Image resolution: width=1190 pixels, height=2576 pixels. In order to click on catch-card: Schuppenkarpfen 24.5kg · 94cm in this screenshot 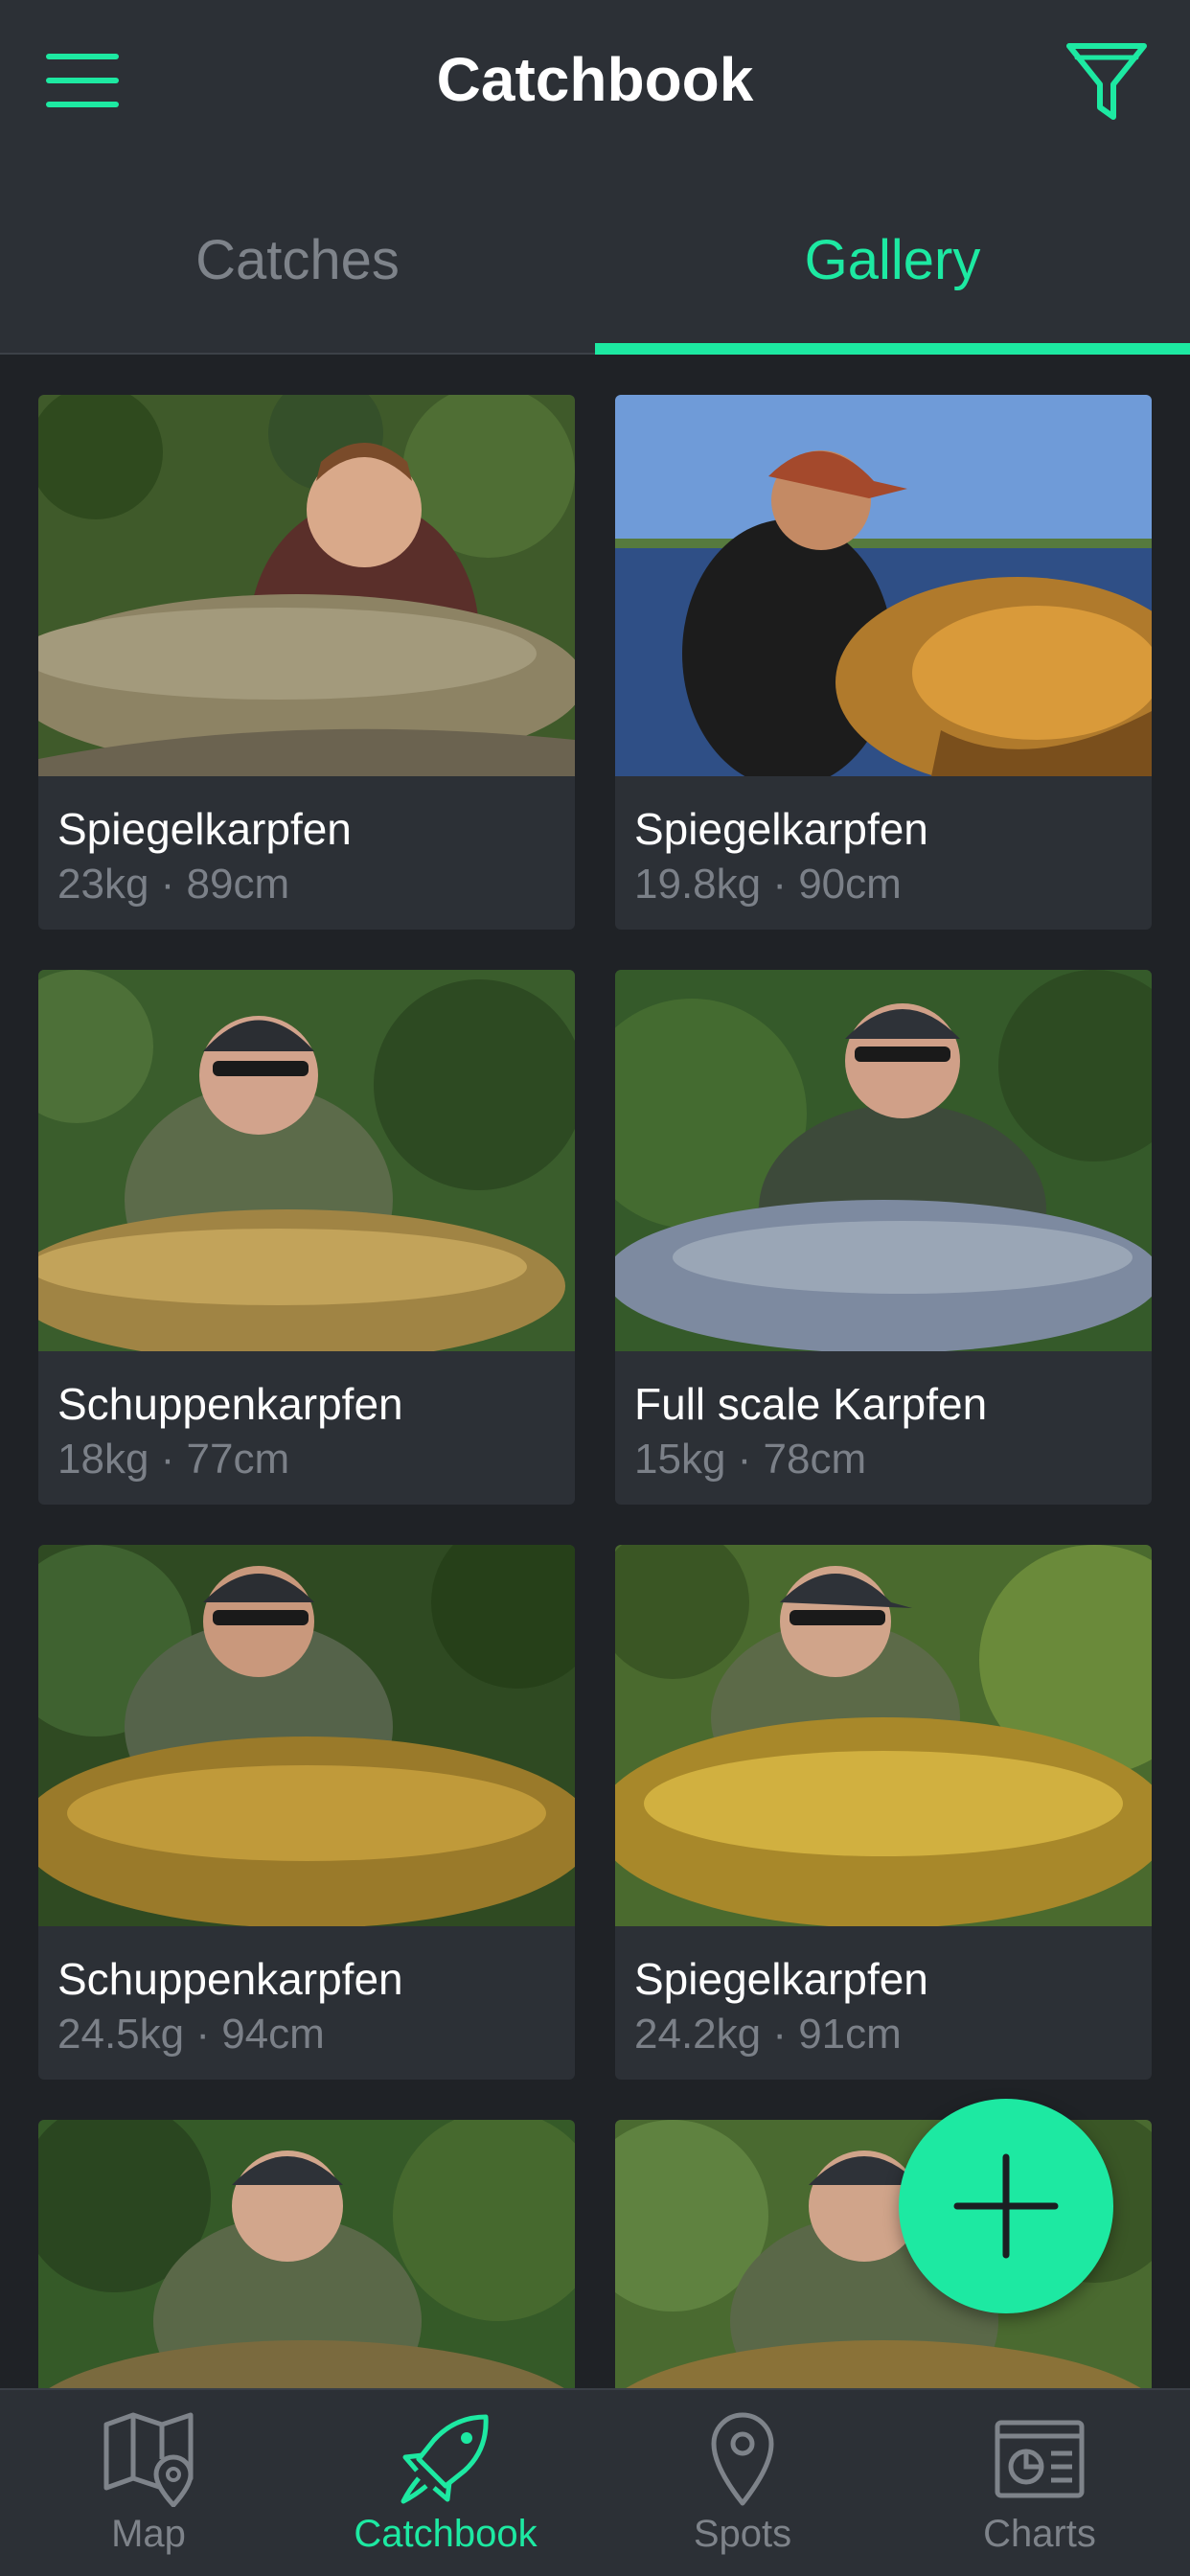, I will do `click(307, 1812)`.